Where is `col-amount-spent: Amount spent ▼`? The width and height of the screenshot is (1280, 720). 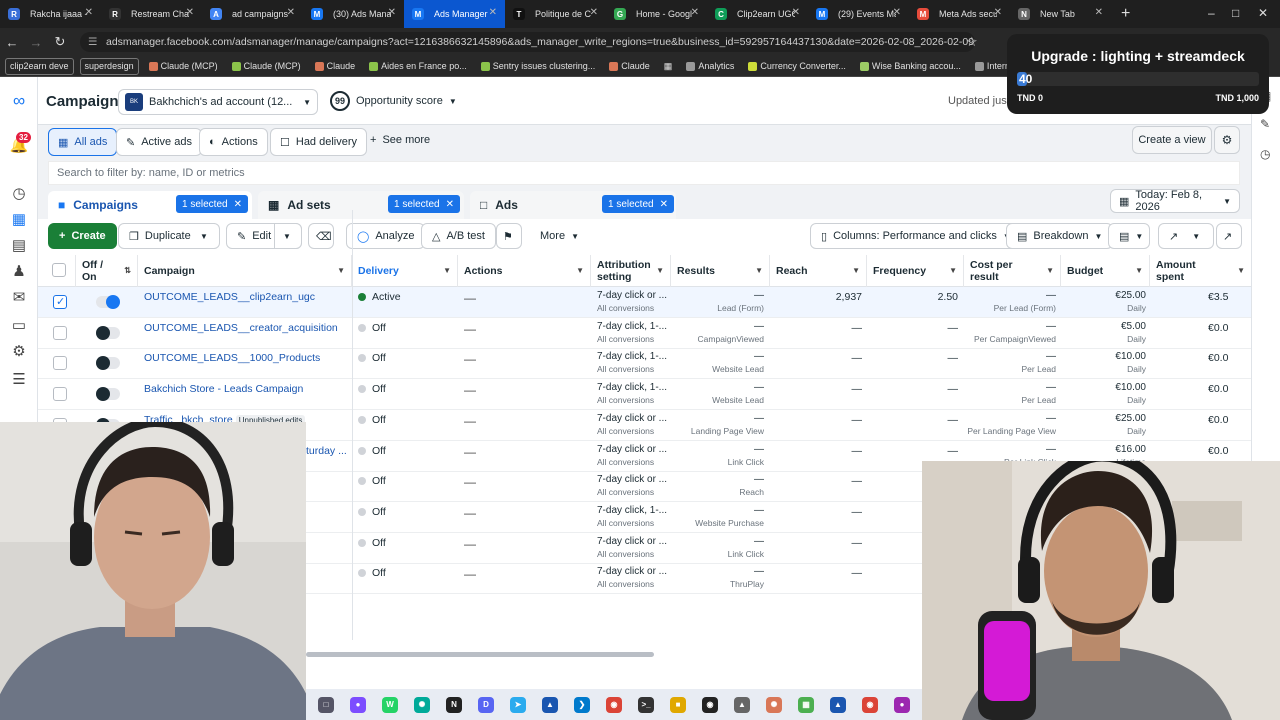
col-amount-spent: Amount spent ▼ is located at coordinates (1200, 271).